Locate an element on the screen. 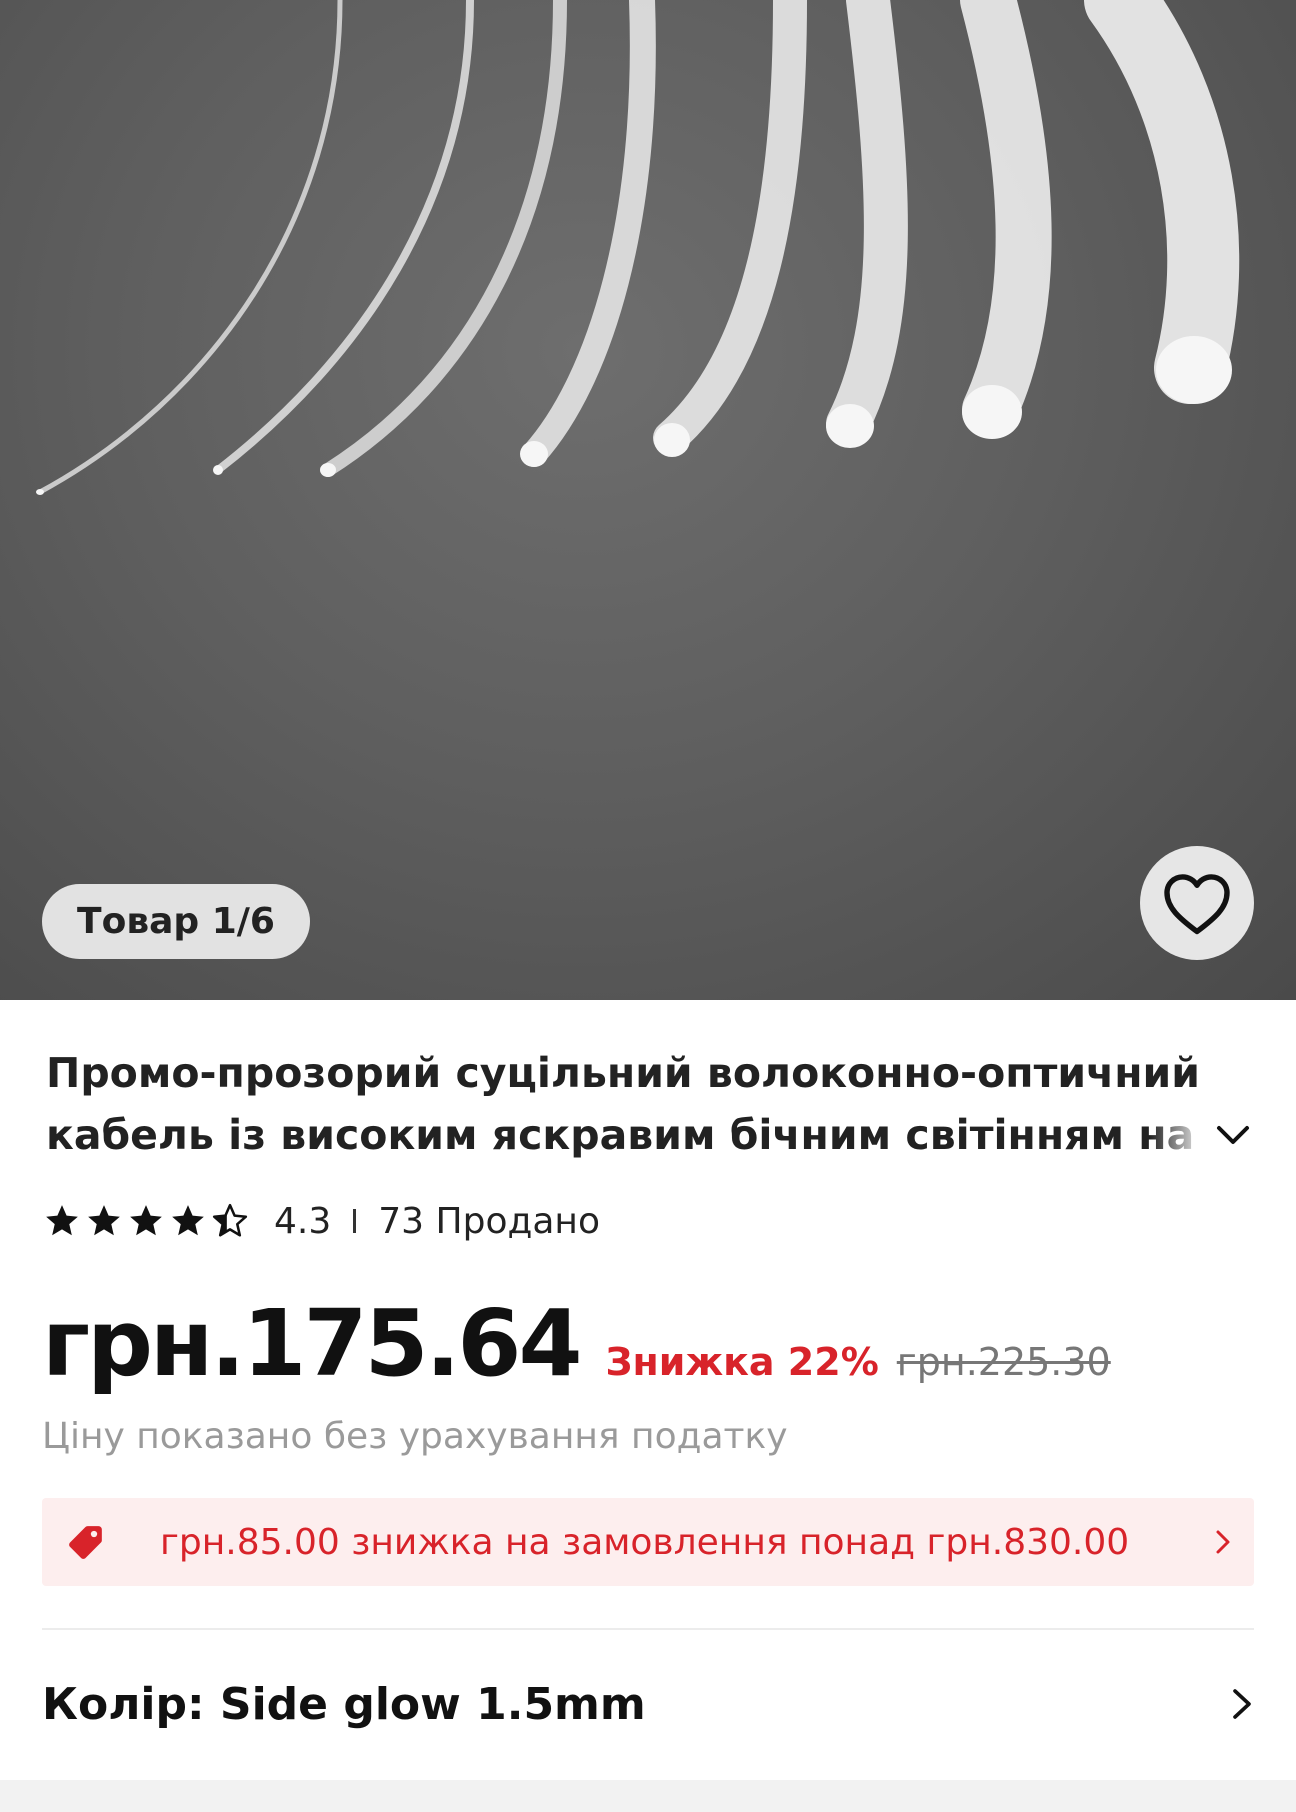 The image size is (1296, 1812). original-price: грн.225.30 is located at coordinates (1003, 1362).